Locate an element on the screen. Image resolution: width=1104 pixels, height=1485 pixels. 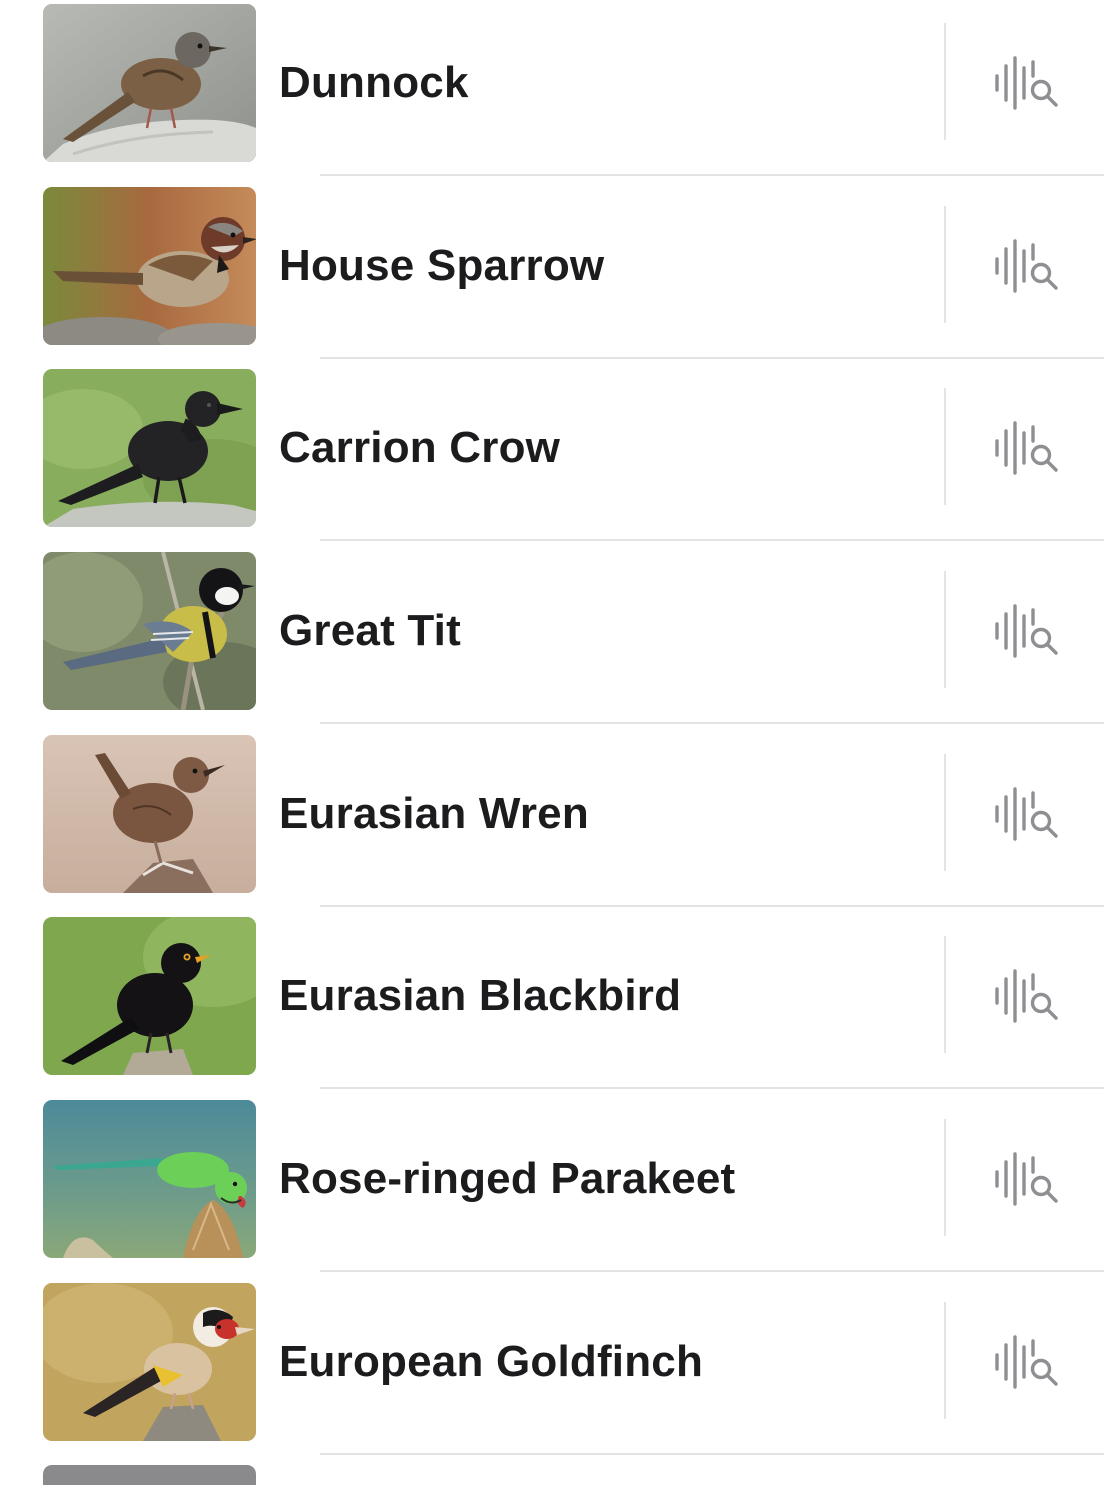
list-item-eurasian-wren: Eurasian Wren is located at coordinates (552, 822).